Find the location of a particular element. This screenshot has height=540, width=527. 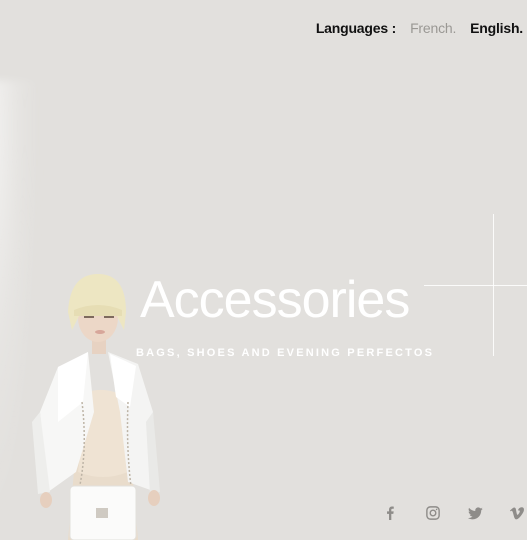

instagram-link is located at coordinates (433, 513).